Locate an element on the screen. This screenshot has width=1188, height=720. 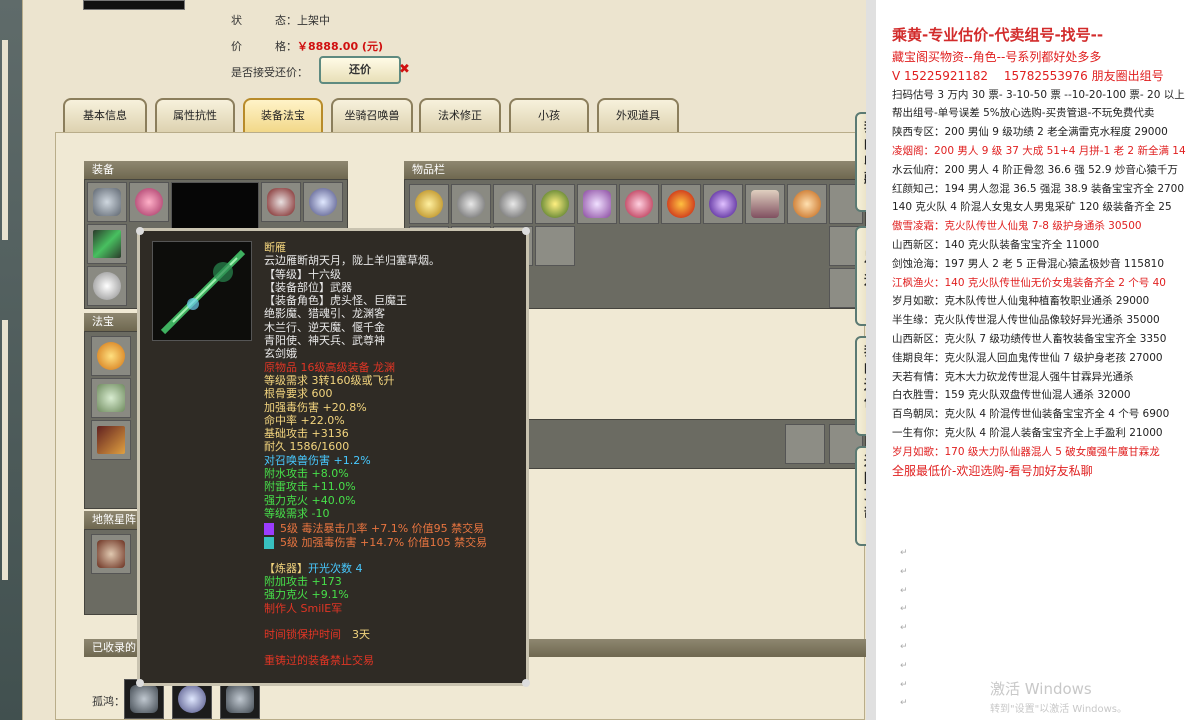
tab-appearance: 外观道具 is located at coordinates (638, 115).